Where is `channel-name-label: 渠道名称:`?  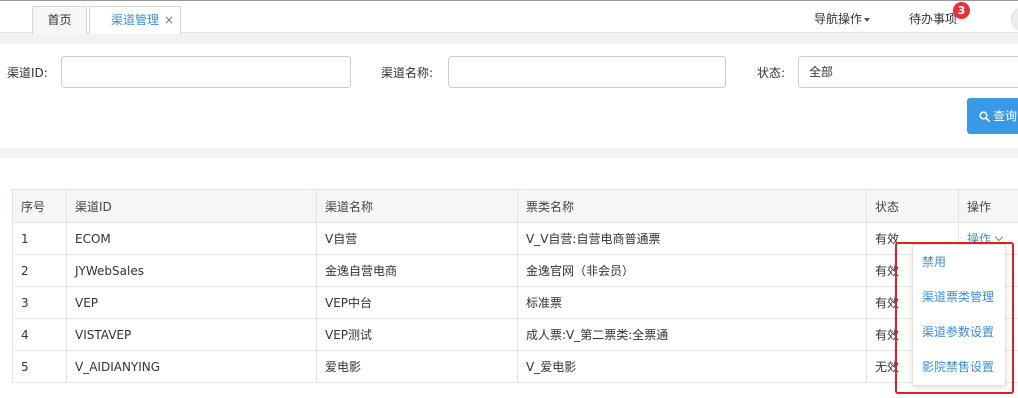
channel-name-label: 渠道名称: is located at coordinates (407, 73).